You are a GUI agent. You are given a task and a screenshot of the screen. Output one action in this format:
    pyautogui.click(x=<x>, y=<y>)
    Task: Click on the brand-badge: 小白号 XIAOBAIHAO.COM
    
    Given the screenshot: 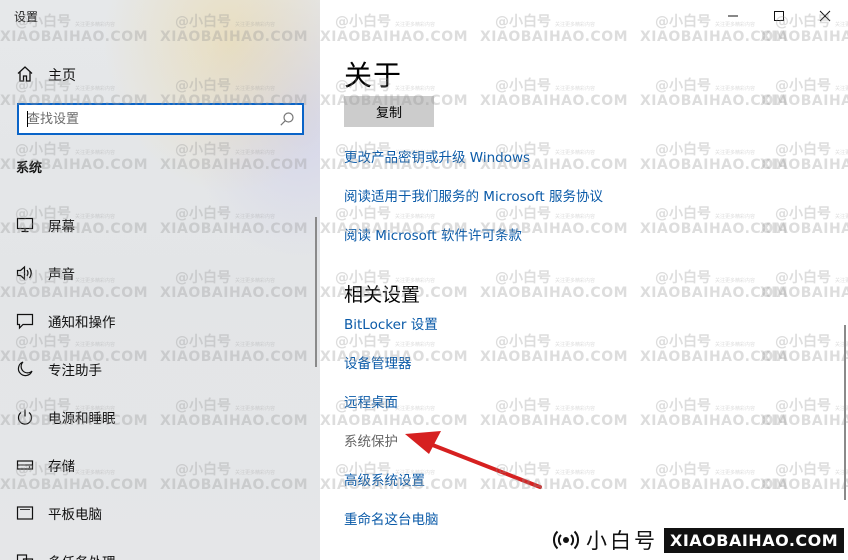 What is the action you would take?
    pyautogui.click(x=698, y=540)
    